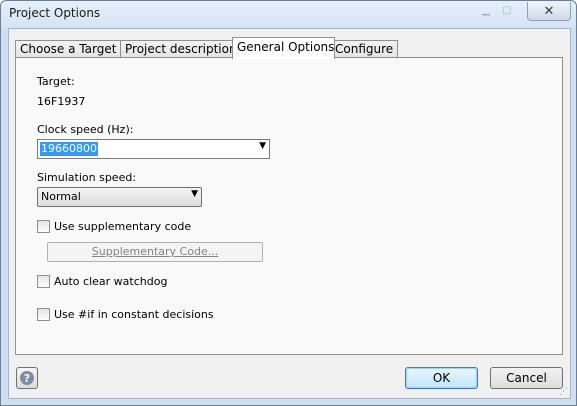 This screenshot has height=406, width=577. Describe the element at coordinates (486, 10) in the screenshot. I see `minimize-icon: ▁` at that location.